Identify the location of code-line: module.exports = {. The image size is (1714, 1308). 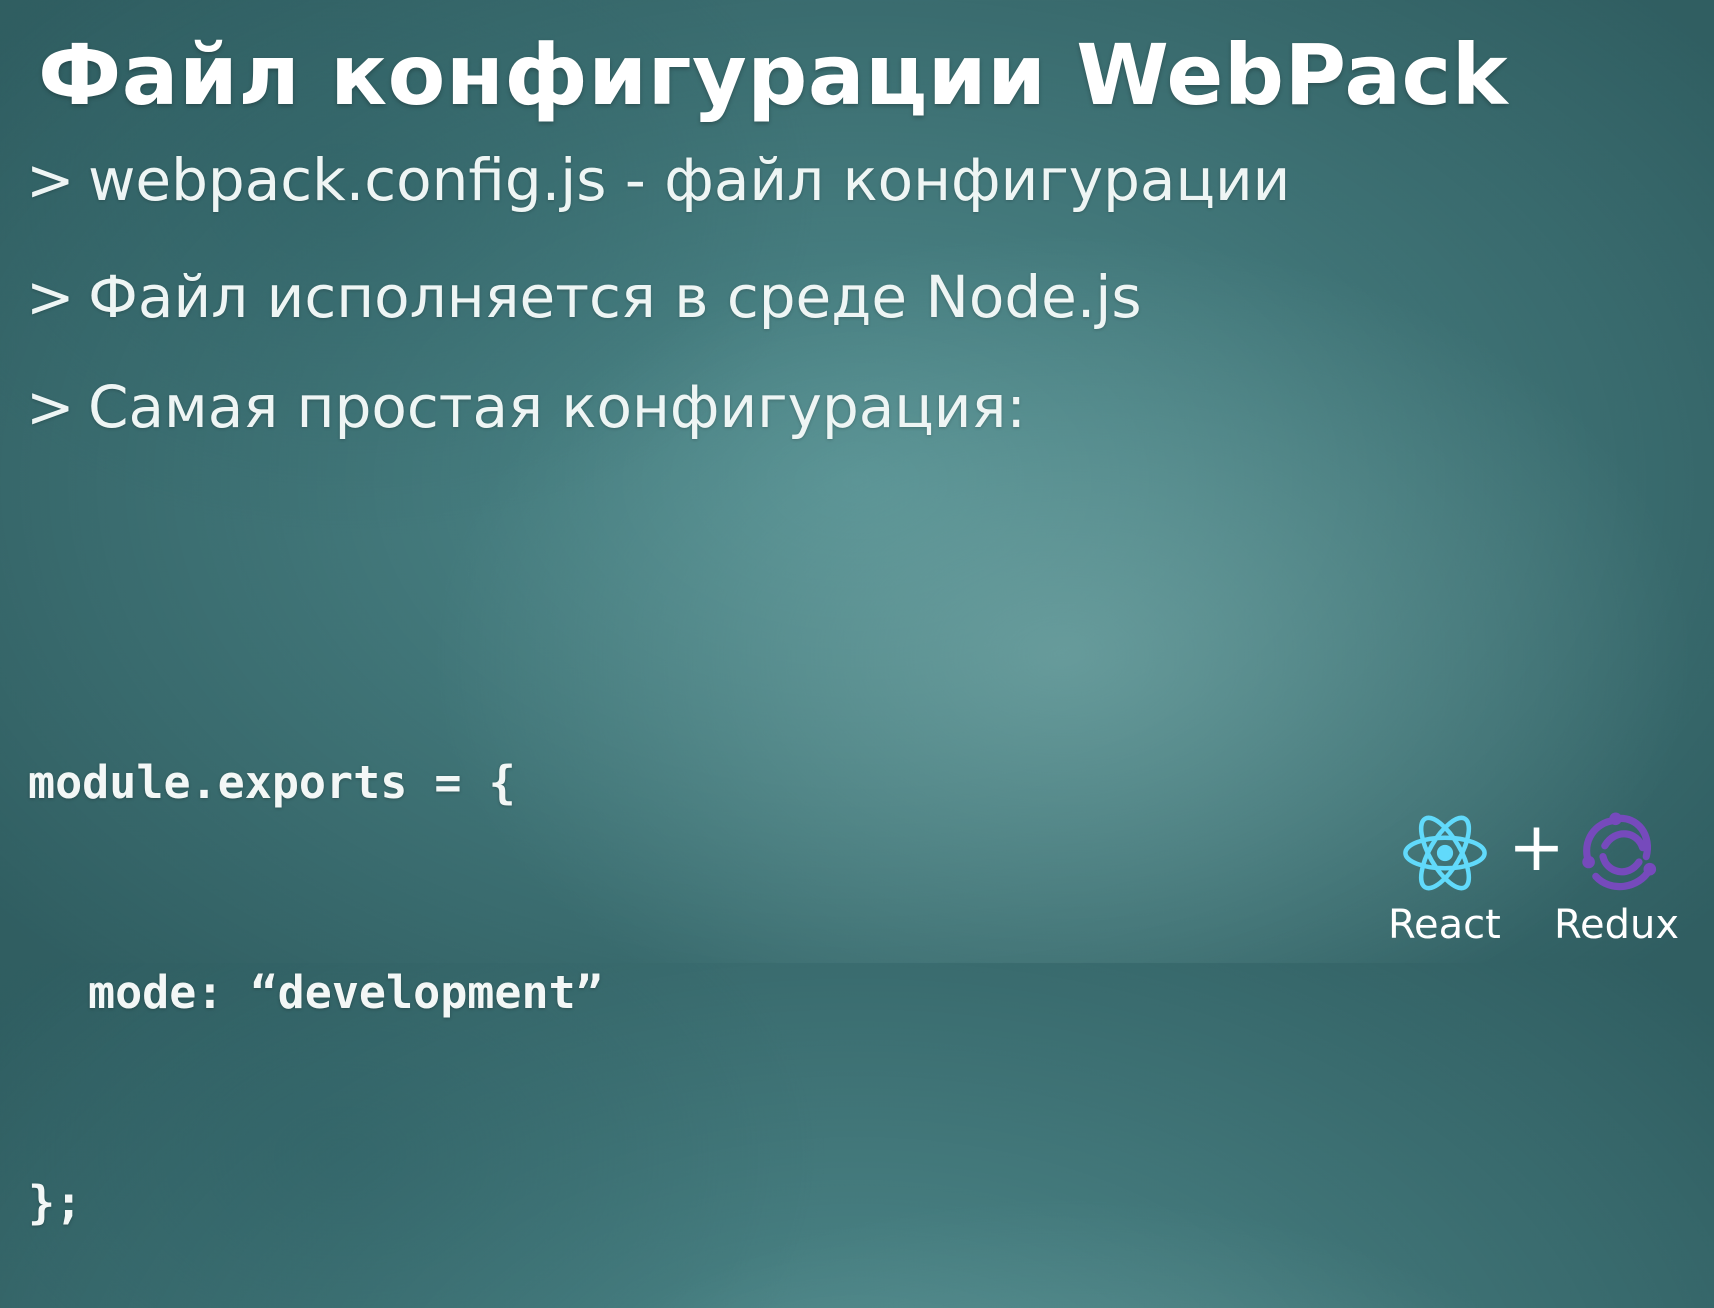
(272, 782).